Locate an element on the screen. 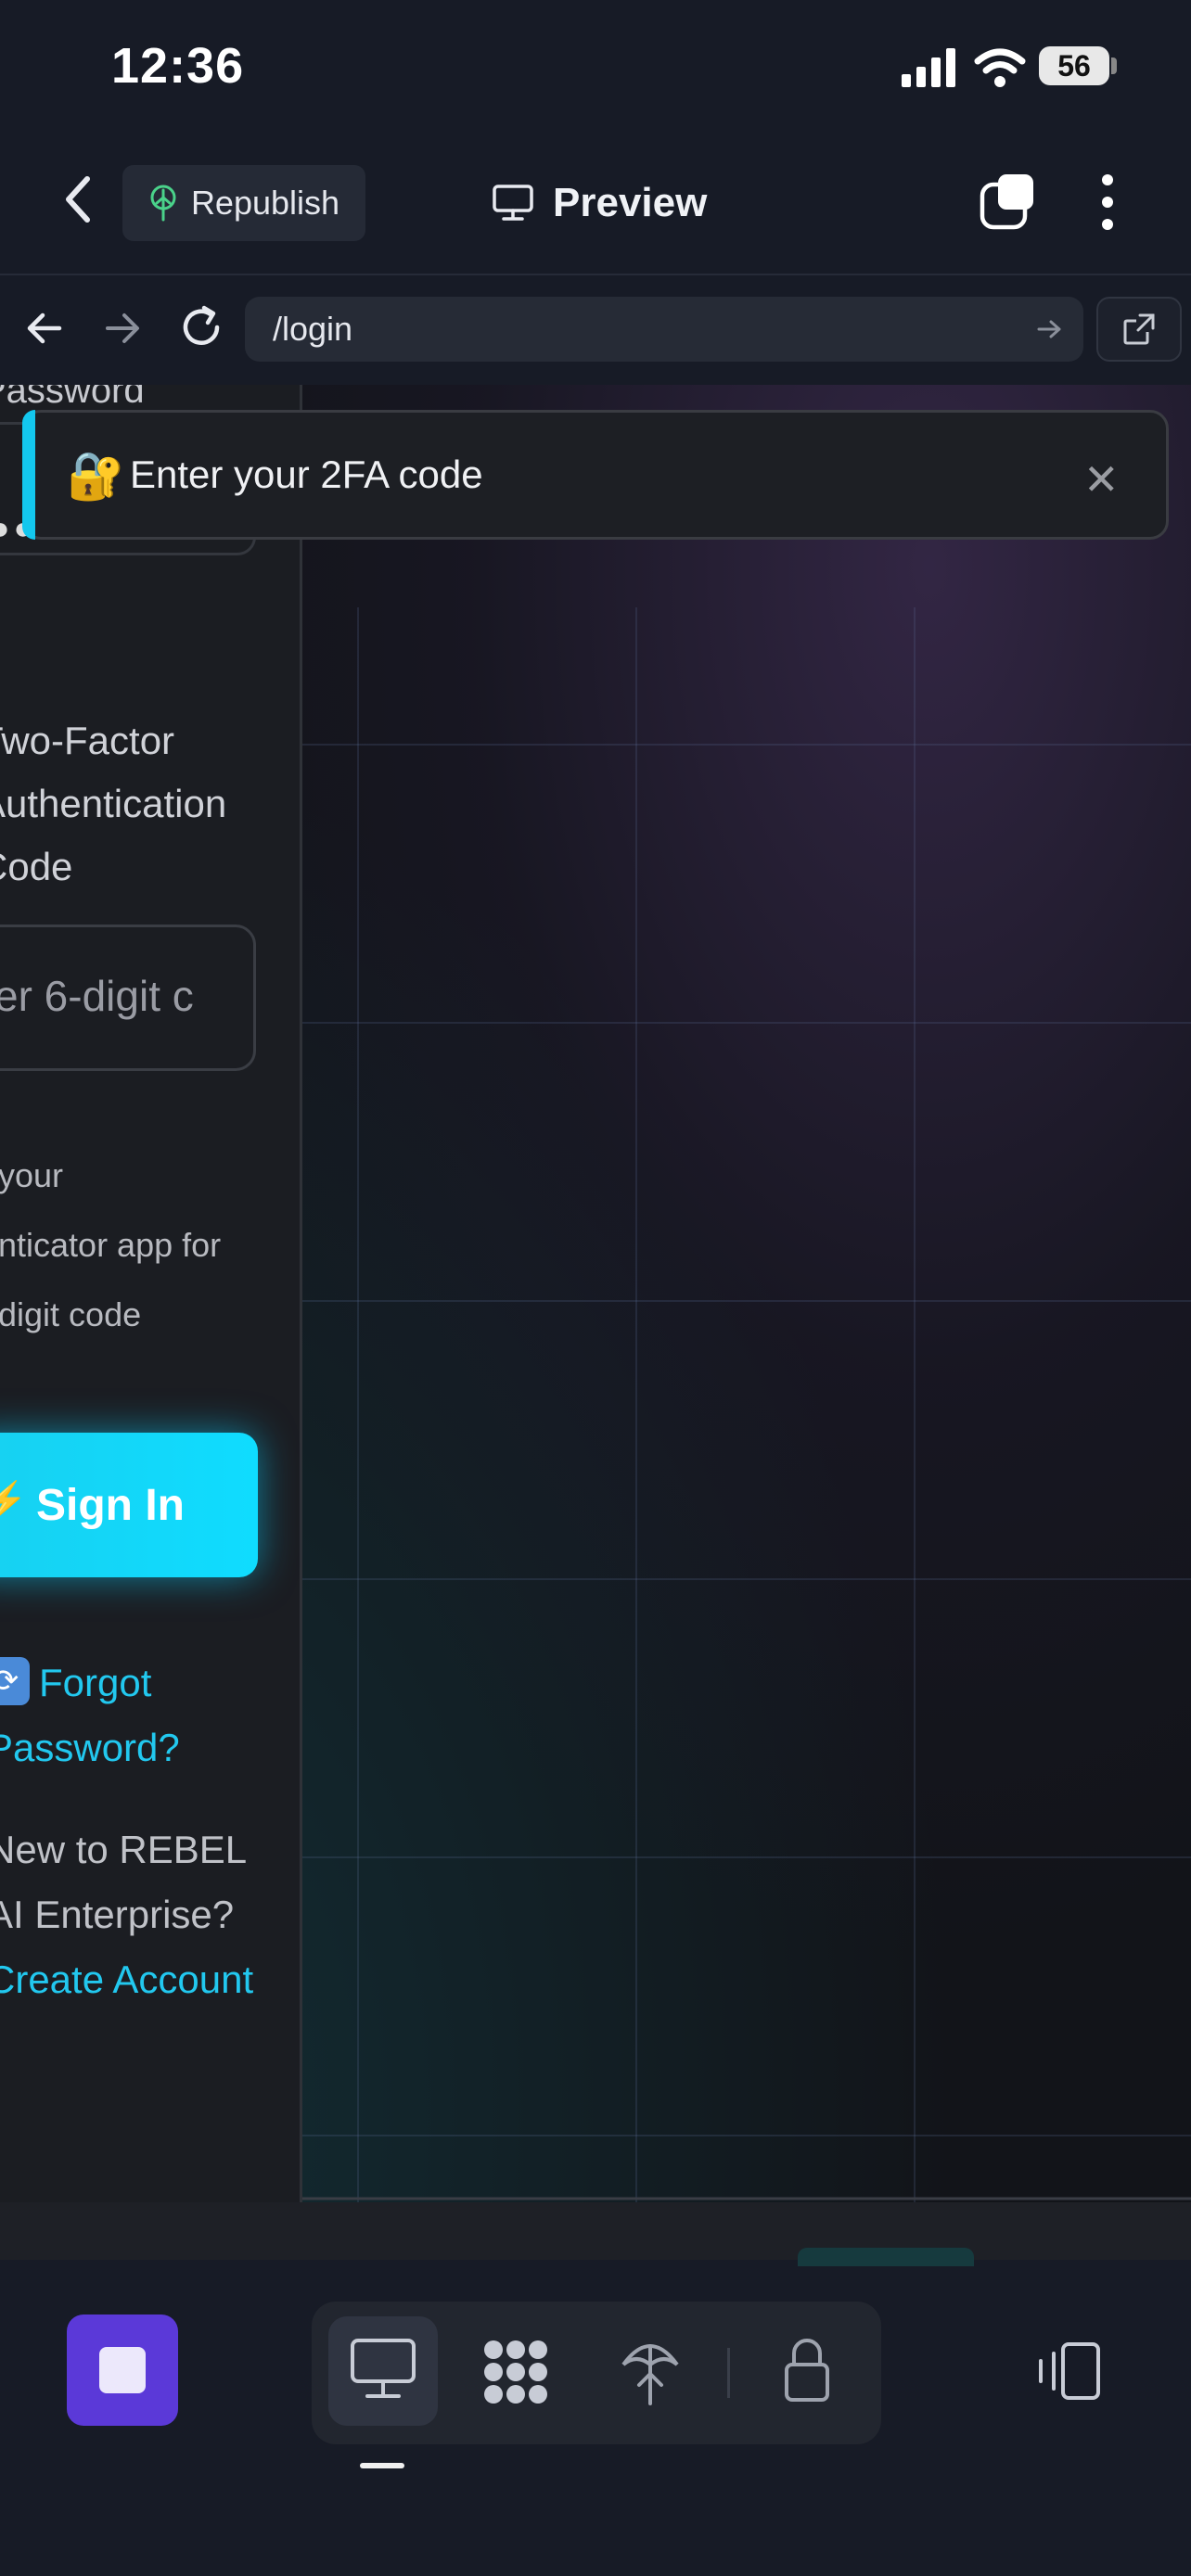  battery-cap is located at coordinates (1114, 66).